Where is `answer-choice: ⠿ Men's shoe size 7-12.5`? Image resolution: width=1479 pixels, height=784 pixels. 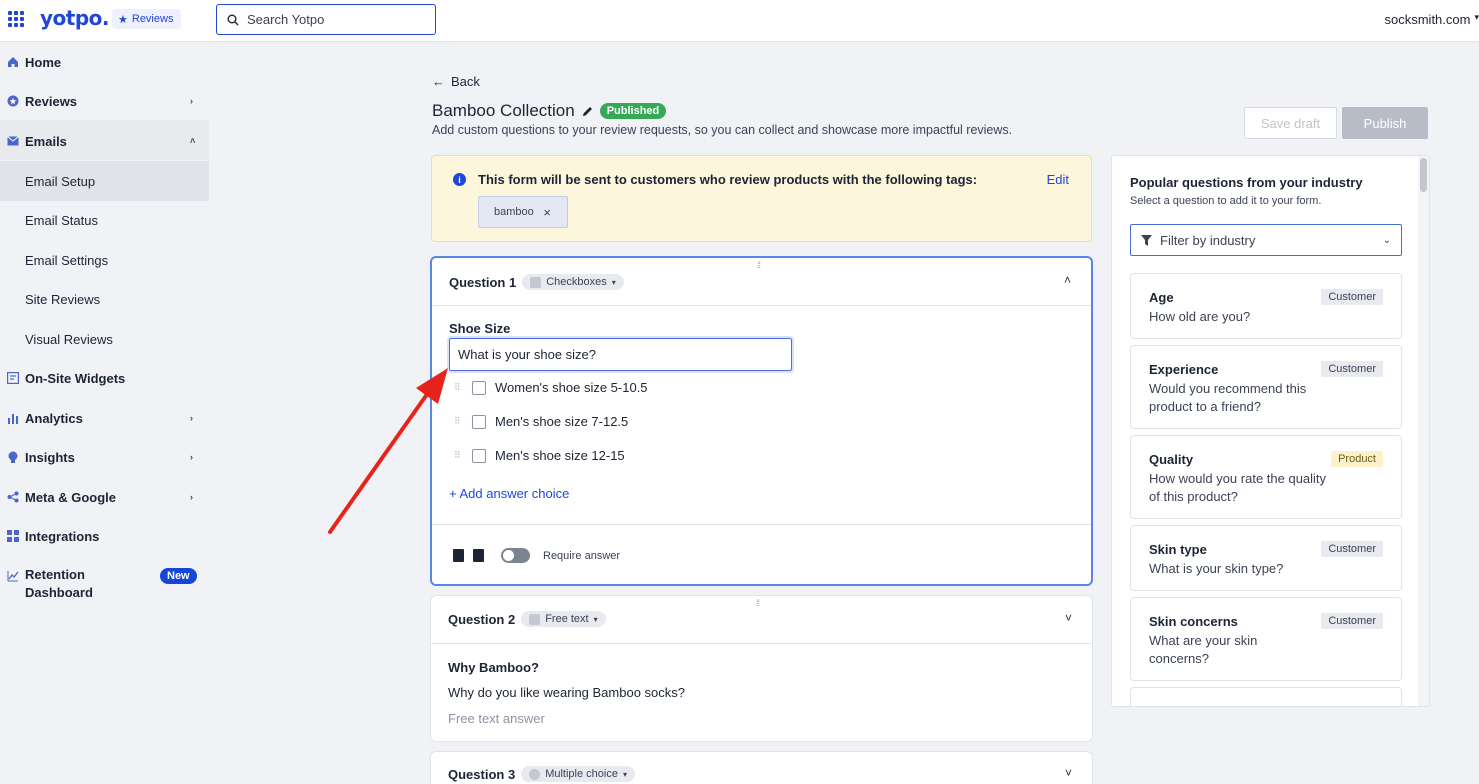
answer-choice: ⠿ Men's shoe size 7-12.5 is located at coordinates (541, 421).